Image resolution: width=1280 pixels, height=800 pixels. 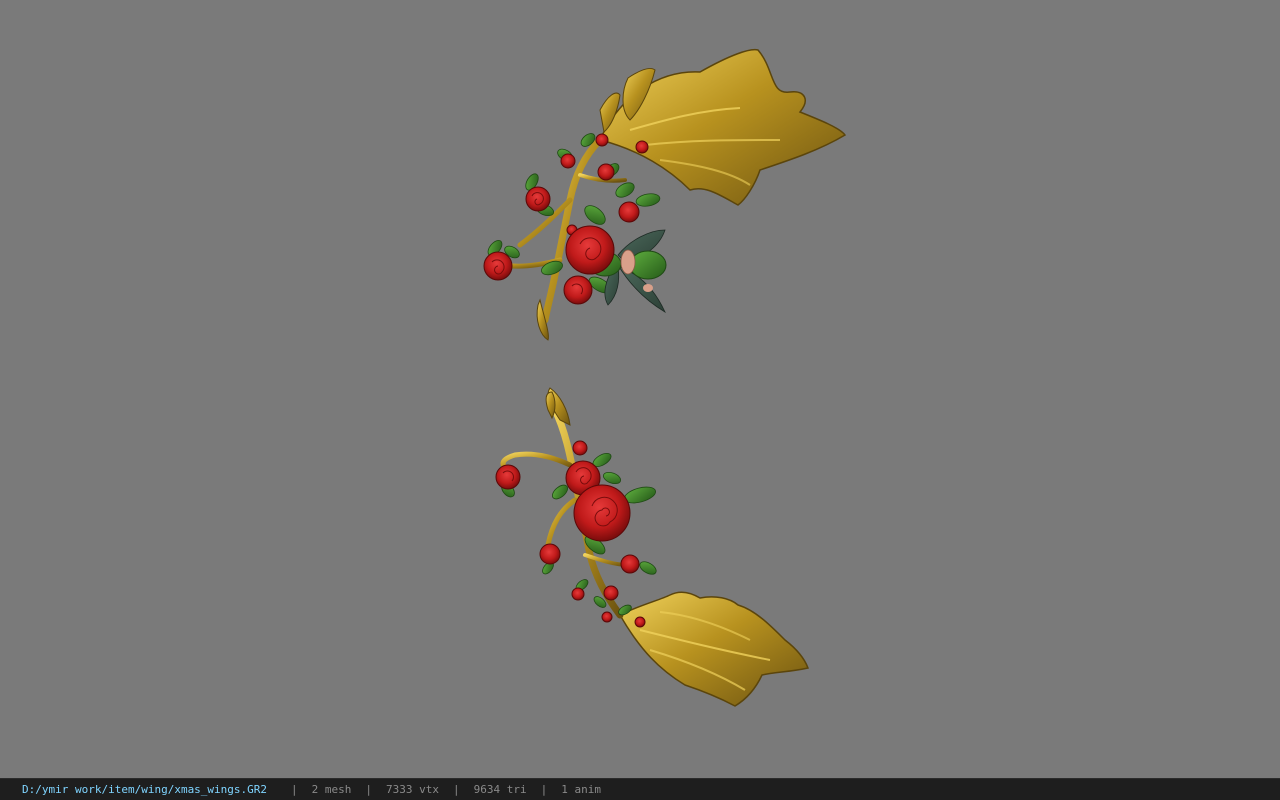 What do you see at coordinates (581, 789) in the screenshot?
I see `anim-count-label: 1 anim` at bounding box center [581, 789].